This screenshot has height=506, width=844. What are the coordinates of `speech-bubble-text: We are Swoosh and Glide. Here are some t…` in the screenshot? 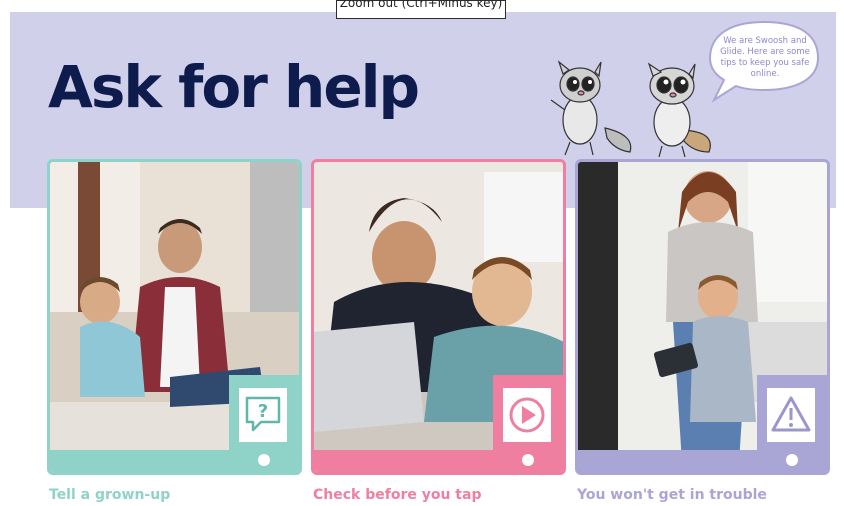 It's located at (765, 57).